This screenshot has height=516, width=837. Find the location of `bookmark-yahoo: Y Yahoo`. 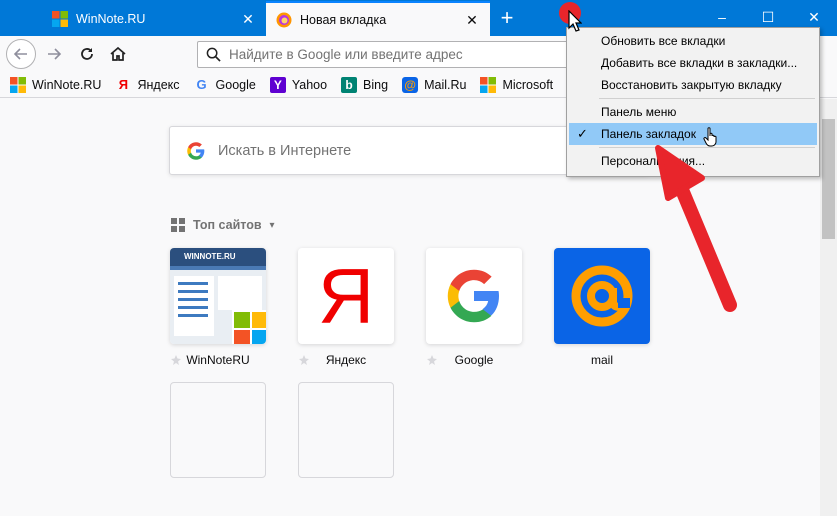

bookmark-yahoo: Y Yahoo is located at coordinates (298, 84).